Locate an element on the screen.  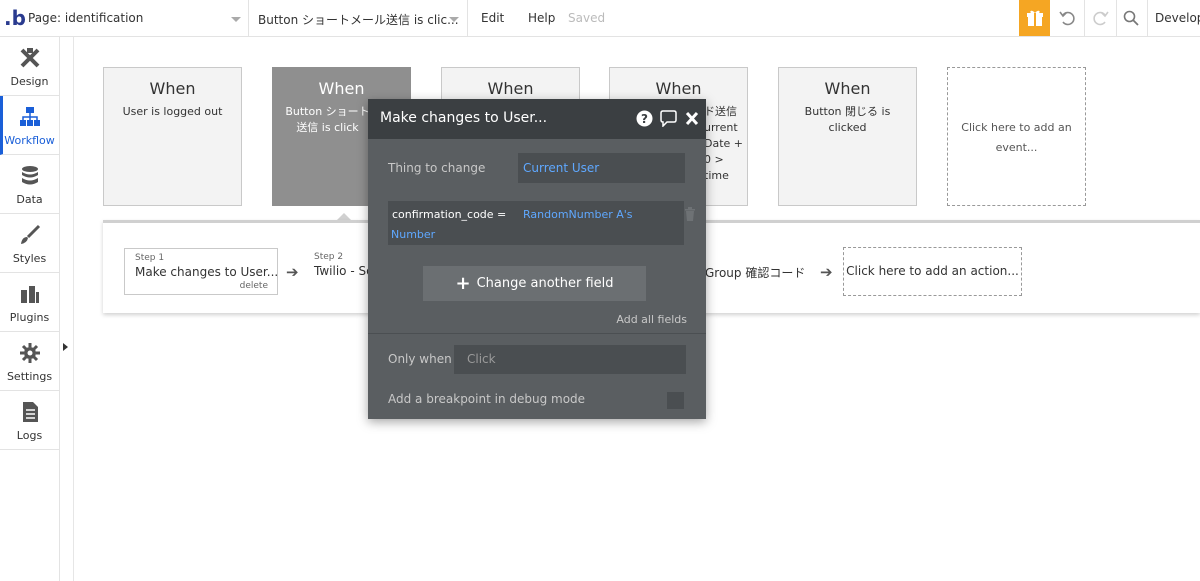
add-all-fields-link: Add all fields is located at coordinates (651, 319).